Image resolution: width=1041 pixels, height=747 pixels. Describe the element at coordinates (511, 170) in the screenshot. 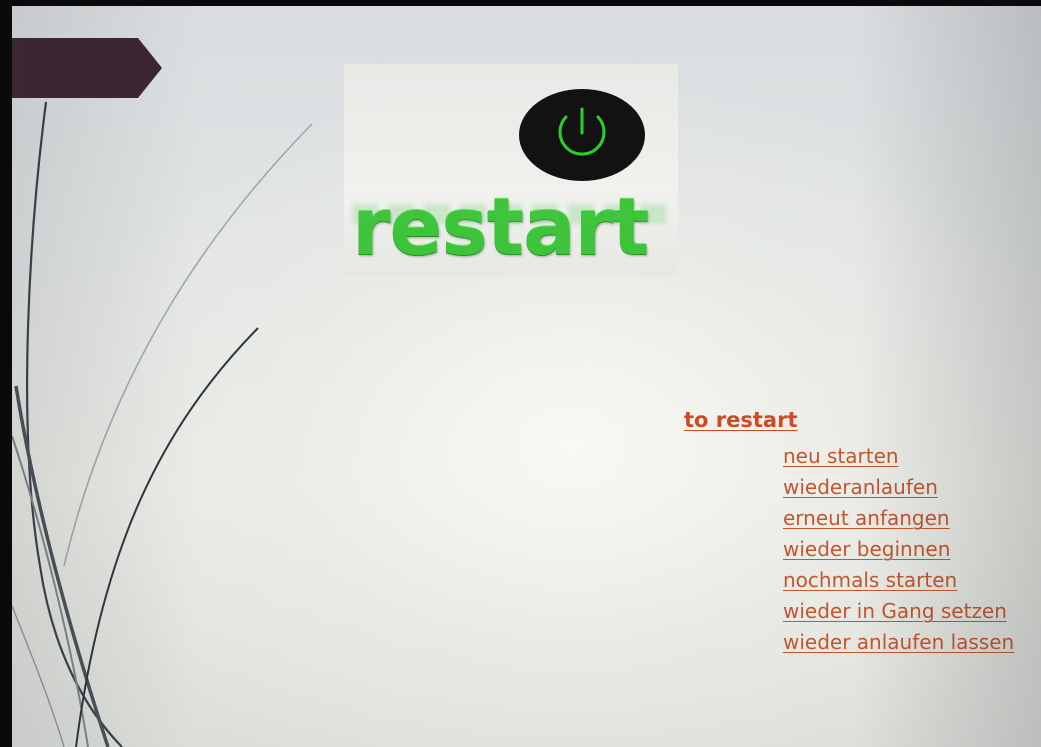

I see `restart-logo: restart` at that location.